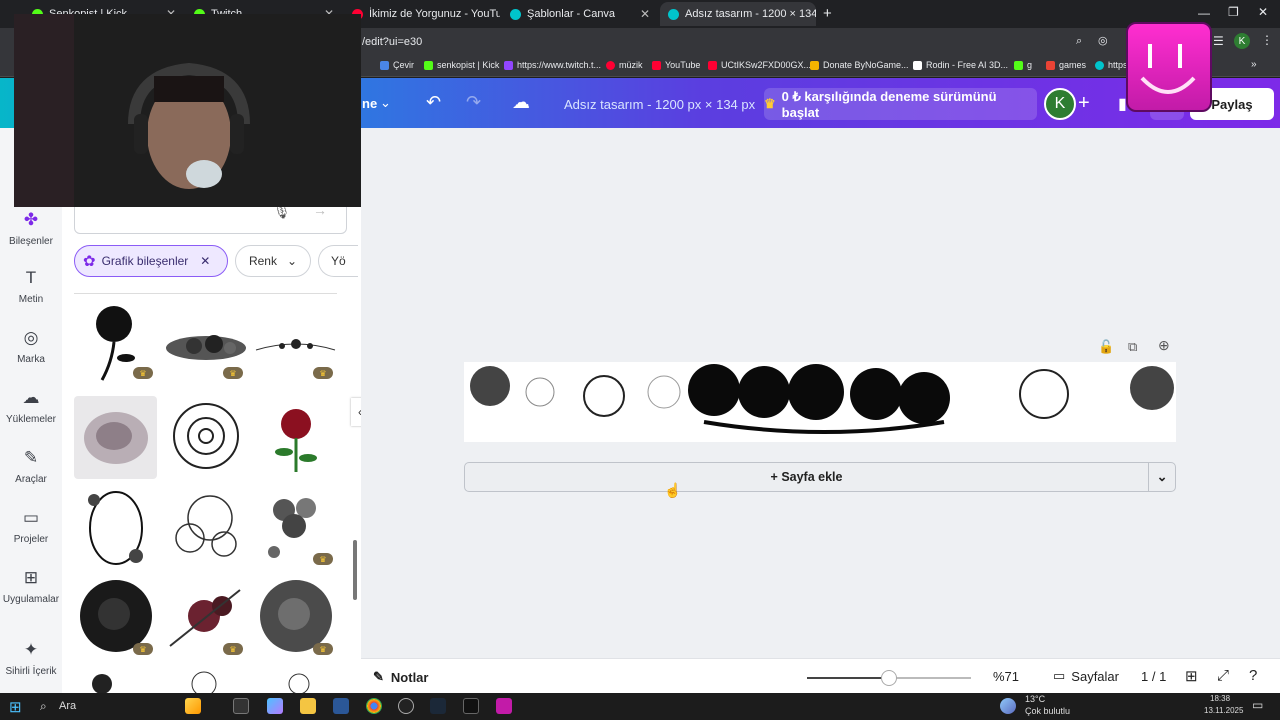  I want to click on rail-item-tools: ✎ Araçlar, so click(31, 466).